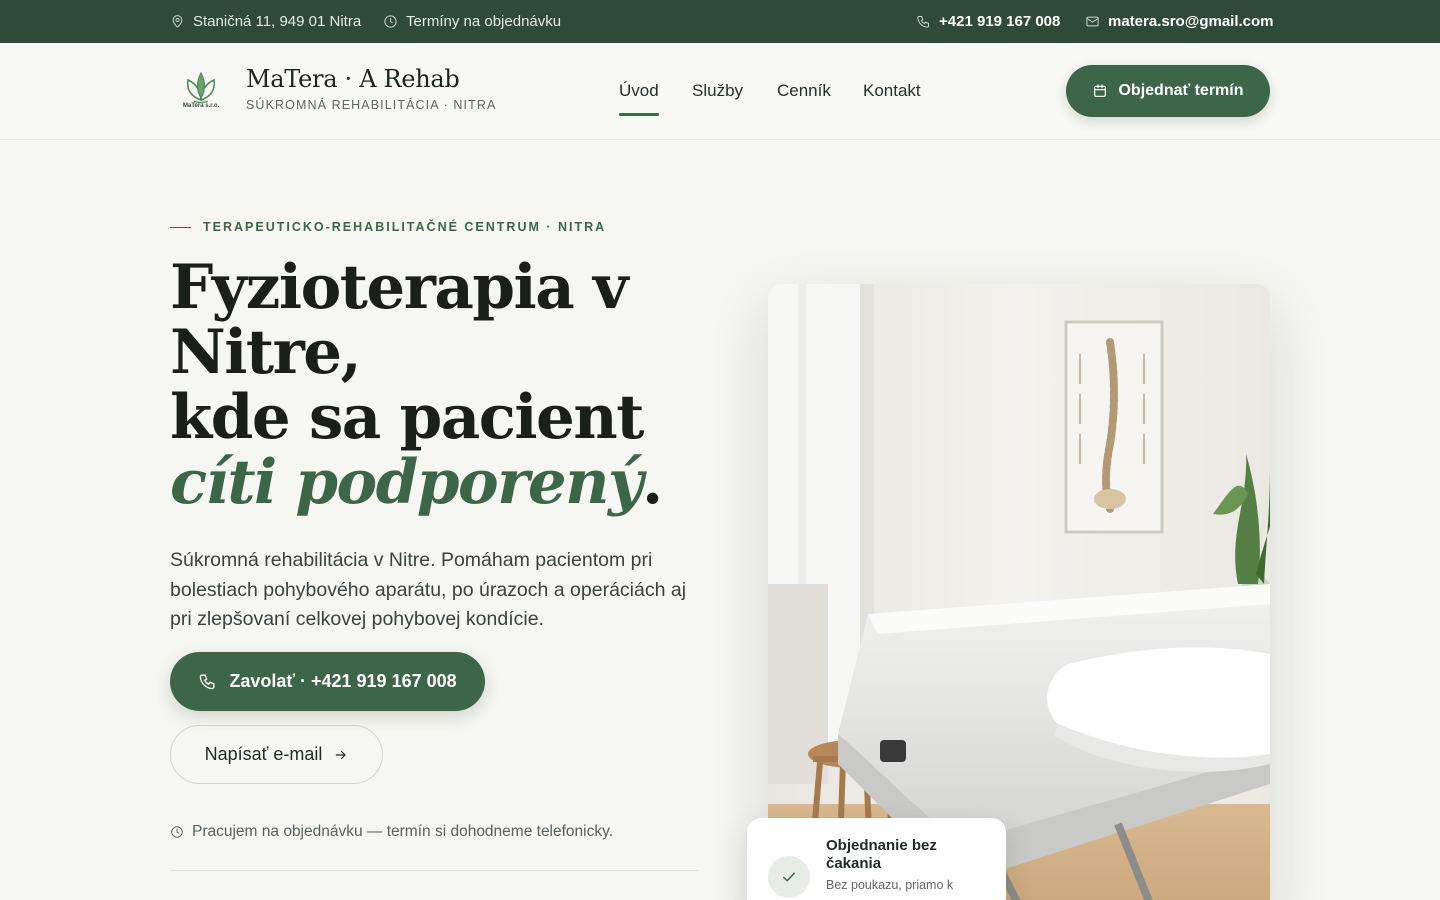 The width and height of the screenshot is (1440, 900). I want to click on topbar-email-link: matera.sro@gmail.com, so click(1179, 21).